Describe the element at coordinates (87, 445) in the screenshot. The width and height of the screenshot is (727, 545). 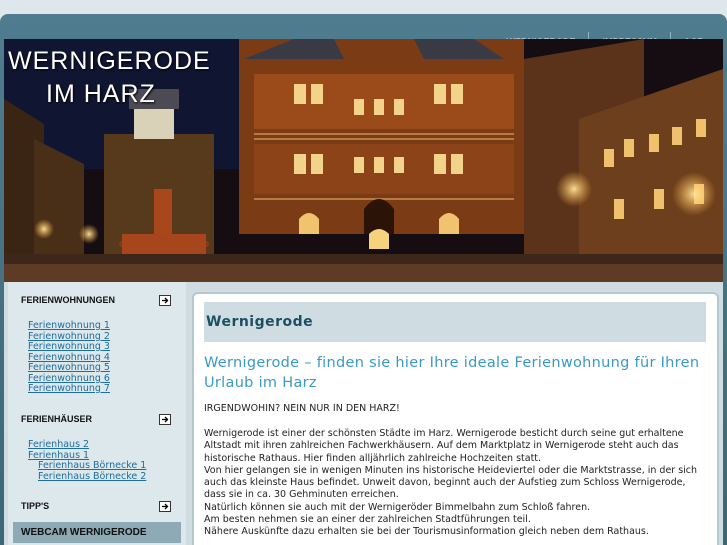
I see `sidebar-link-ferienhaus-2: Ferienhaus 2` at that location.